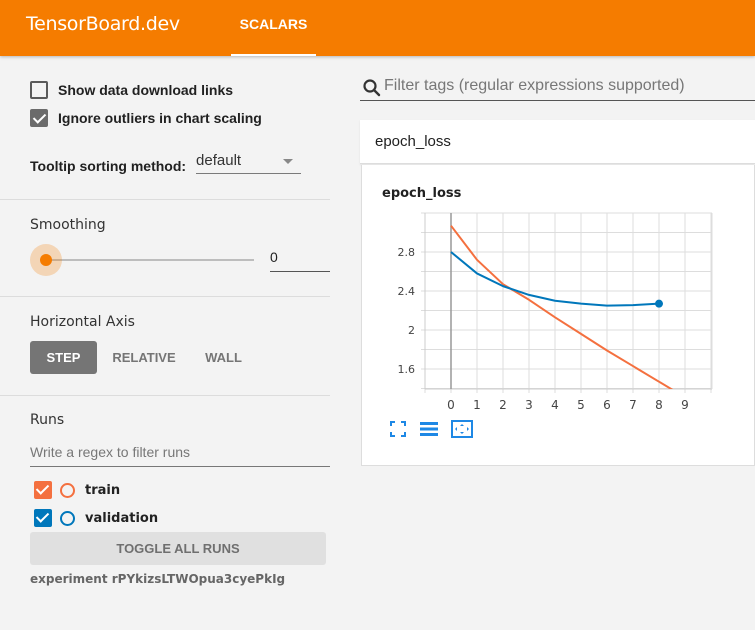 The image size is (755, 630). Describe the element at coordinates (146, 90) in the screenshot. I see `show-download-links-label: Show data download links` at that location.